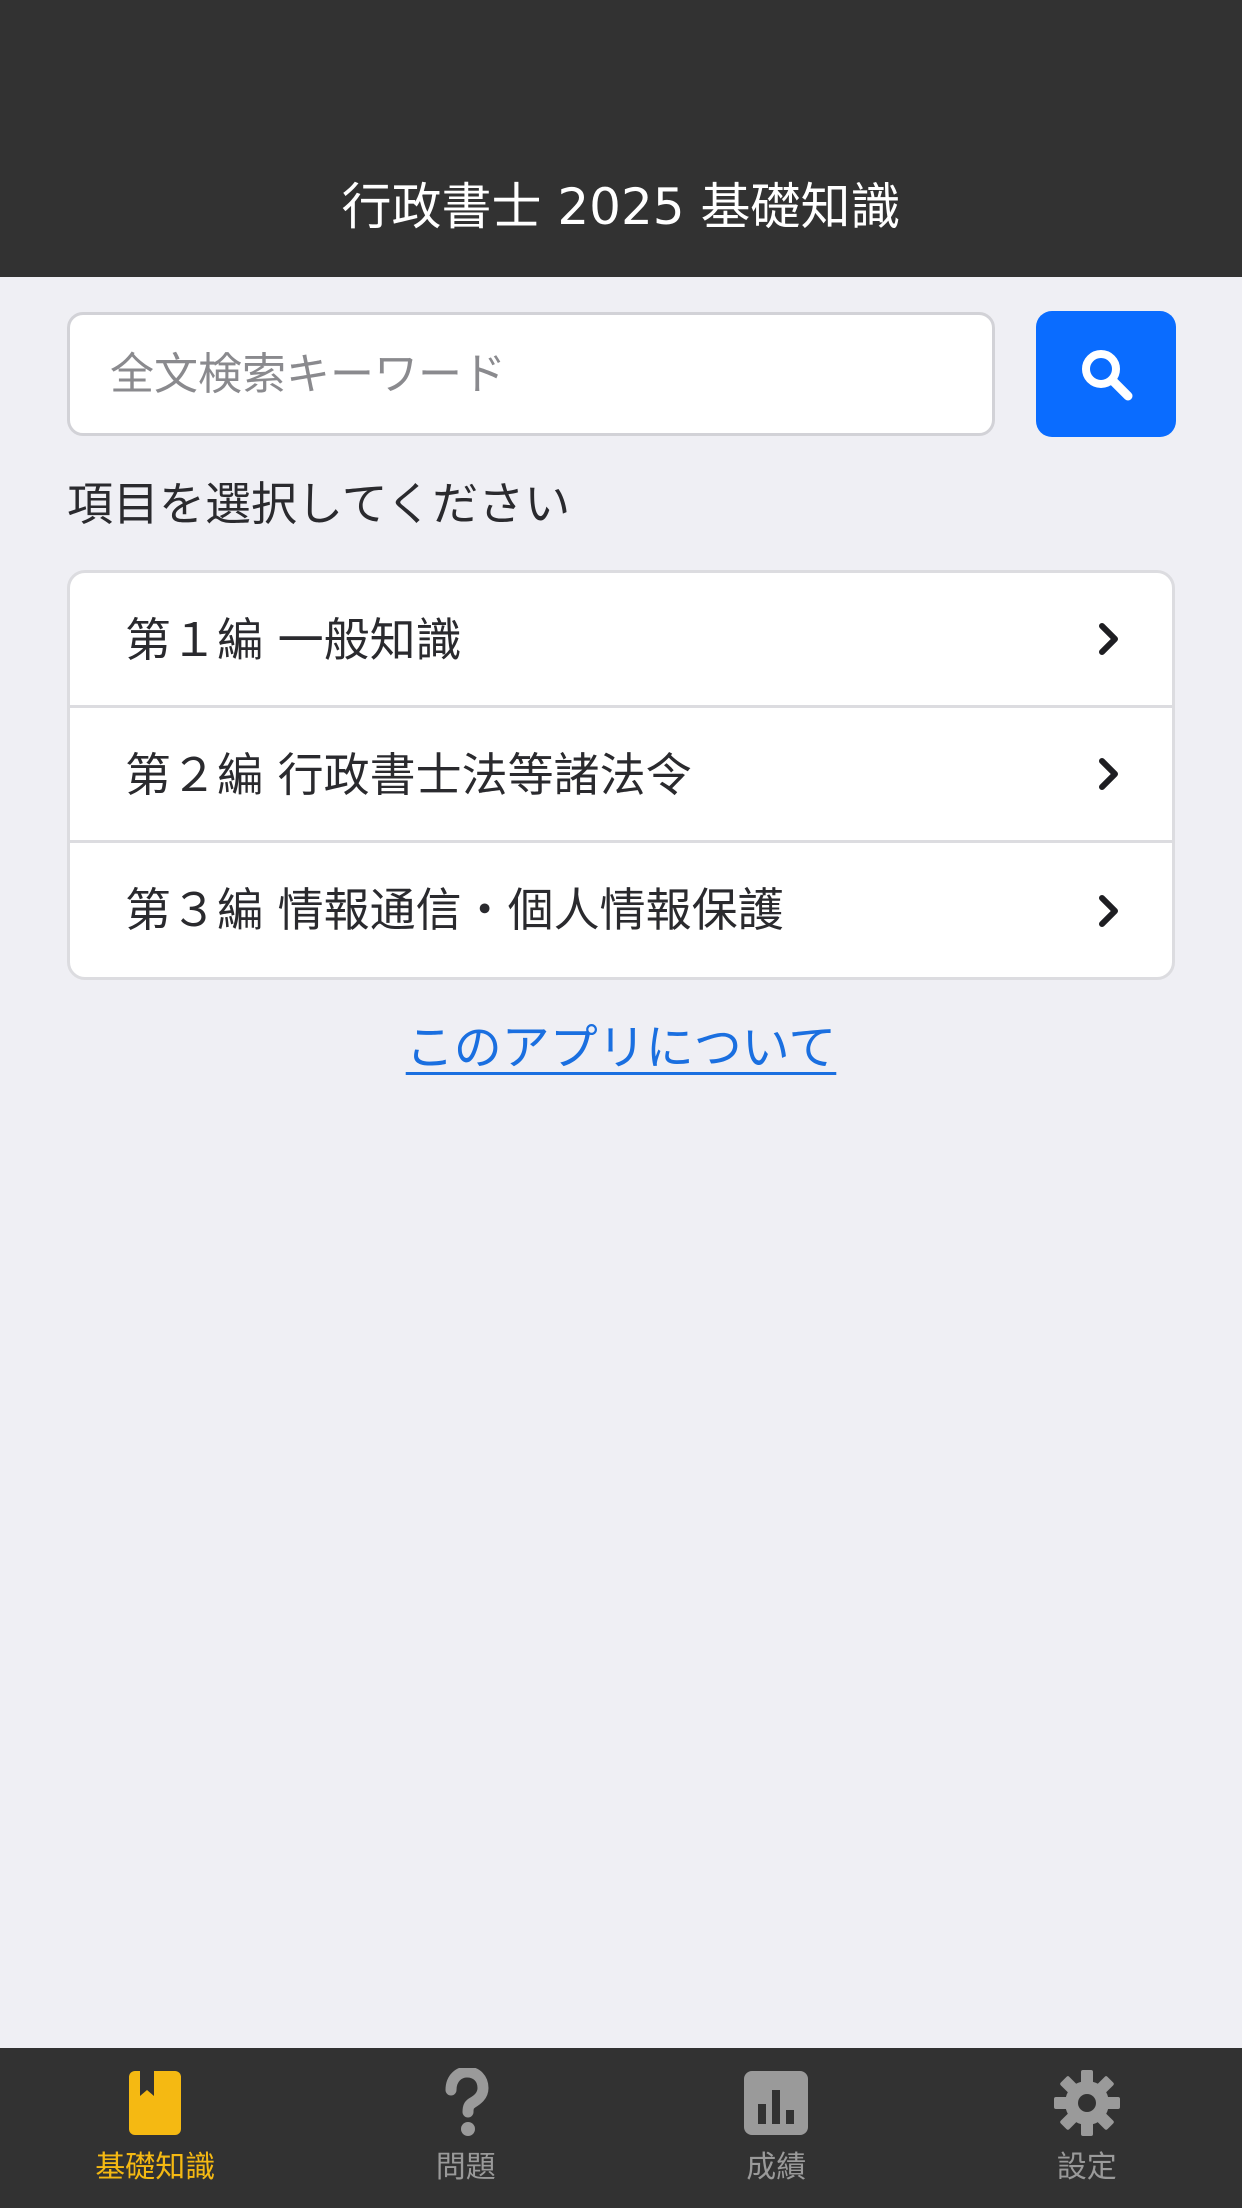 This screenshot has width=1242, height=2208. I want to click on tab-label: 問題, so click(465, 2167).